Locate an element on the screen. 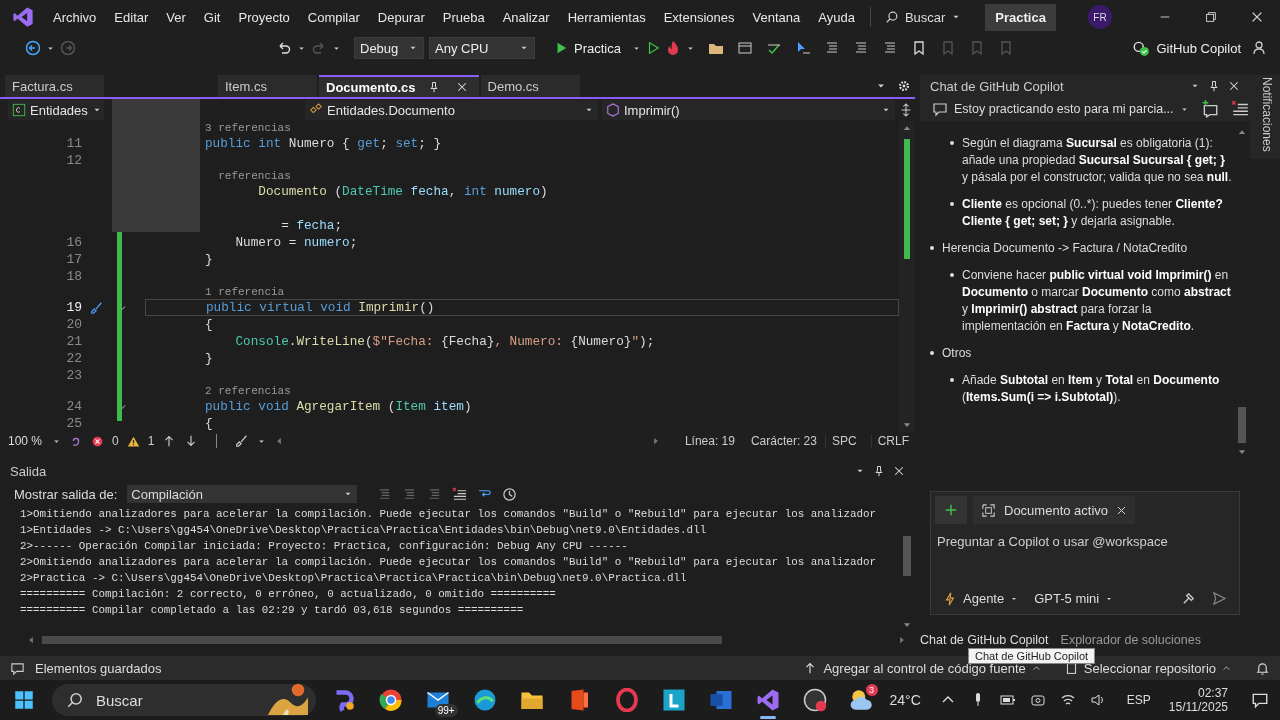 The image size is (1280, 720). error-icon is located at coordinates (98, 441).